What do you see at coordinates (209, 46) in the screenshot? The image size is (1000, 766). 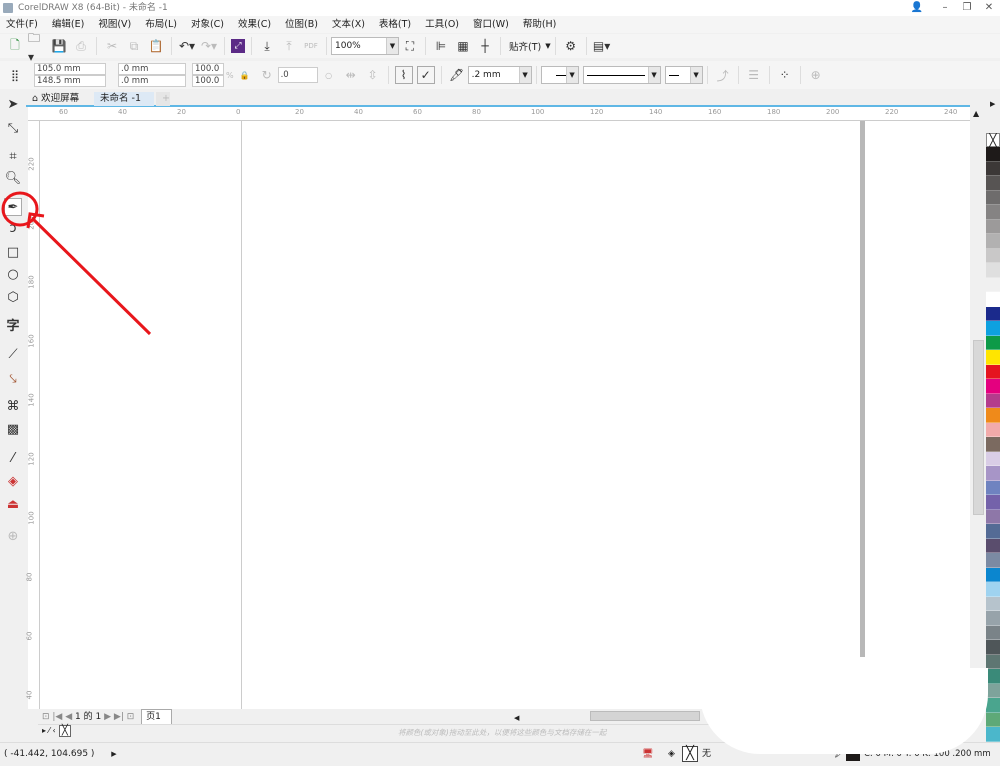 I see `redo-icon: ↷▾` at bounding box center [209, 46].